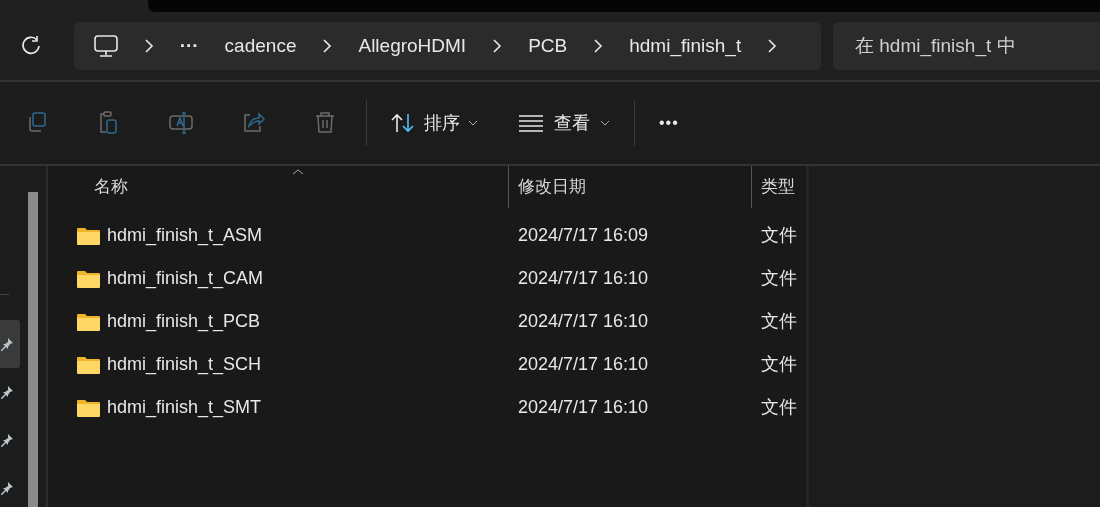 The width and height of the screenshot is (1100, 507). Describe the element at coordinates (583, 235) in the screenshot. I see `modified-date: 2024/7/17 16:09` at that location.